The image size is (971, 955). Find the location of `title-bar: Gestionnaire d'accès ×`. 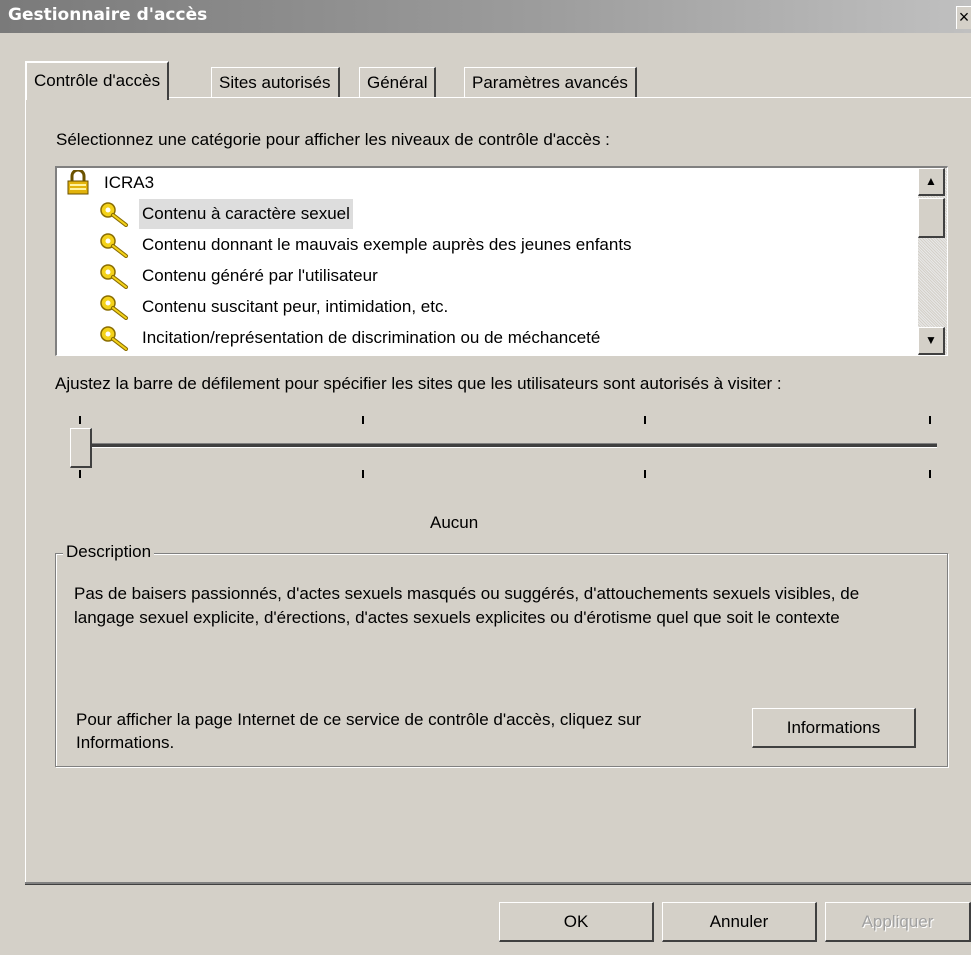

title-bar: Gestionnaire d'accès × is located at coordinates (485, 16).